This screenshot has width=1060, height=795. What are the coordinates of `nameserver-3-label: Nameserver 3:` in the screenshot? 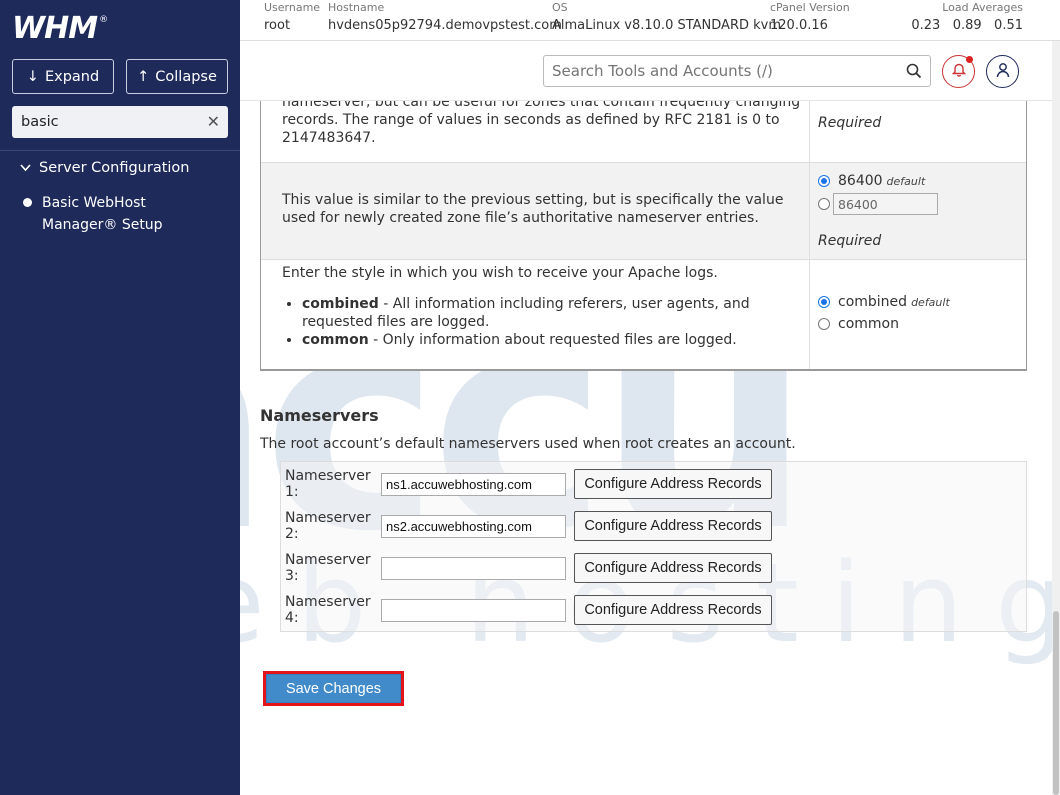 It's located at (328, 568).